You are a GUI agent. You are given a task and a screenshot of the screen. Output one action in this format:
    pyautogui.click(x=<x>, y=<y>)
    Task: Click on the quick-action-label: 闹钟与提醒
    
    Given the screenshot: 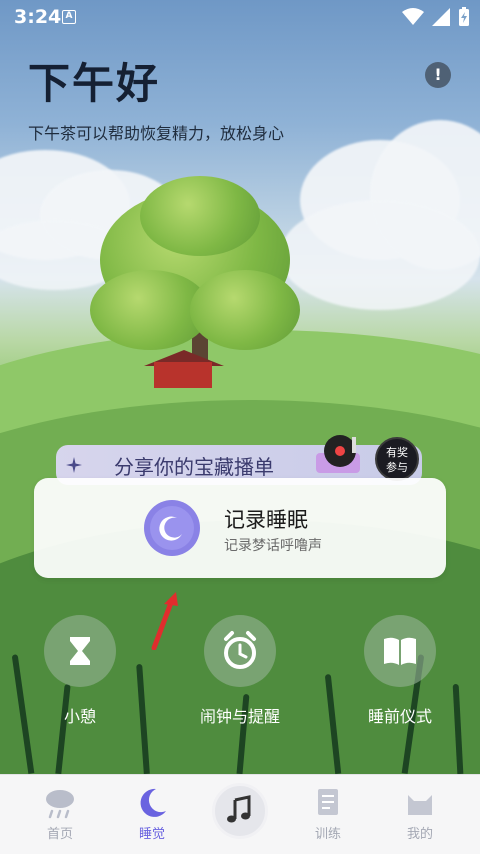 What is the action you would take?
    pyautogui.click(x=239, y=716)
    